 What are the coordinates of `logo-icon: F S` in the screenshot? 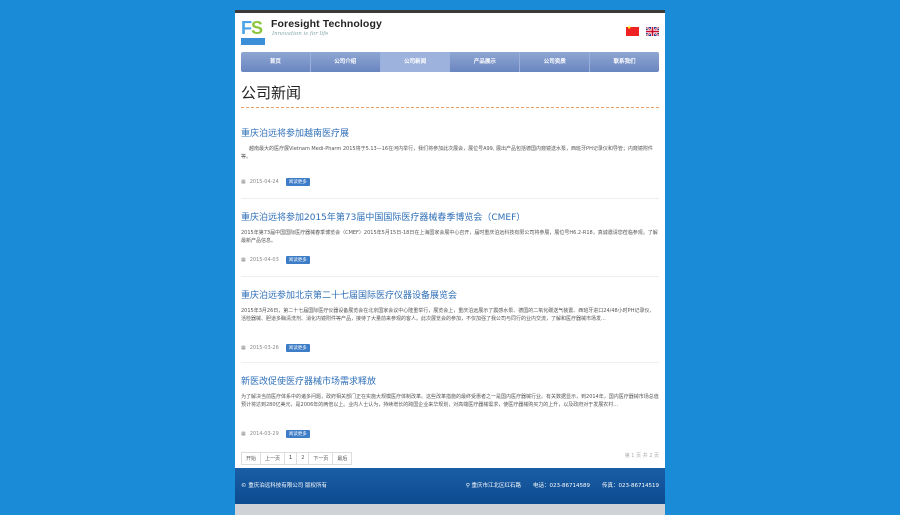 It's located at (253, 32).